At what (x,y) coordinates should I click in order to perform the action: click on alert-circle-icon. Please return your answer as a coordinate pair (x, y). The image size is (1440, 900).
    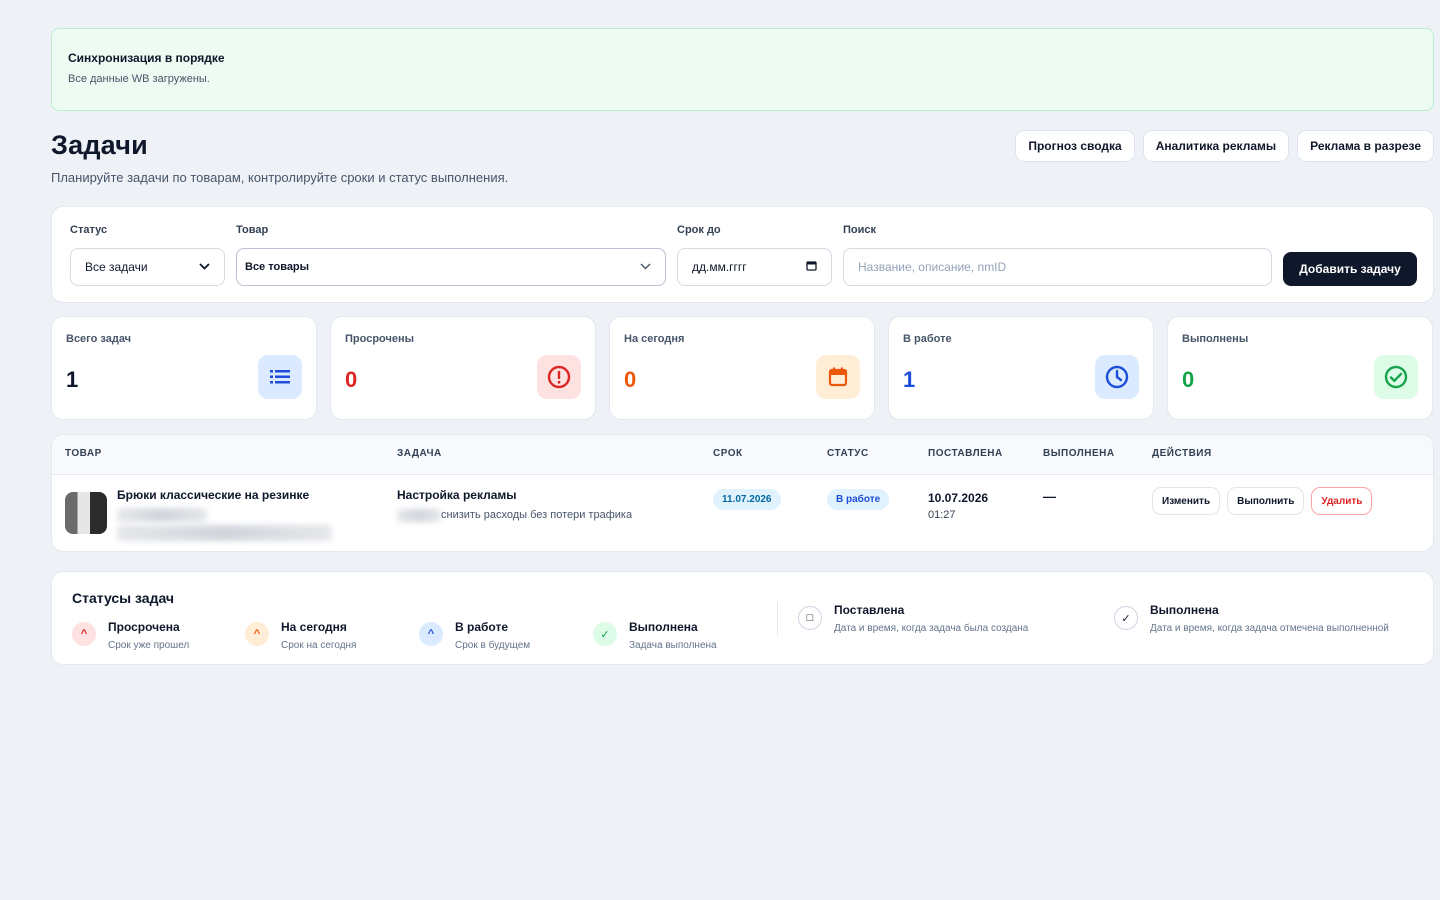
    Looking at the image, I should click on (559, 377).